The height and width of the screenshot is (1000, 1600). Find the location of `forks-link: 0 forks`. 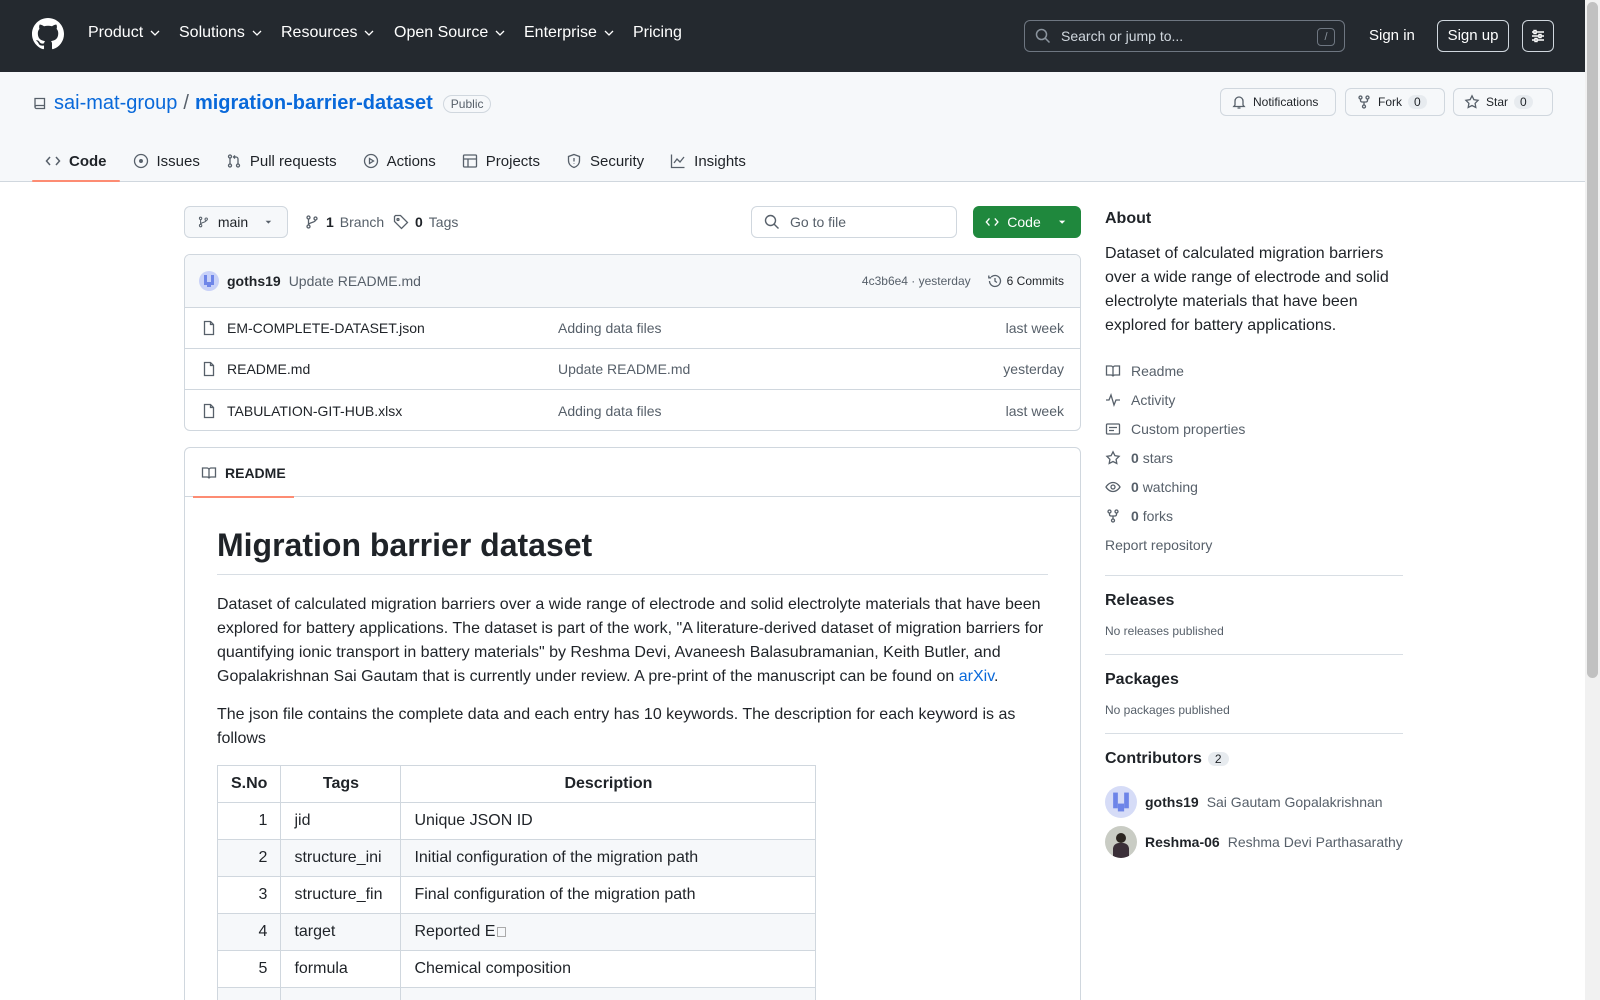

forks-link: 0 forks is located at coordinates (1254, 515).